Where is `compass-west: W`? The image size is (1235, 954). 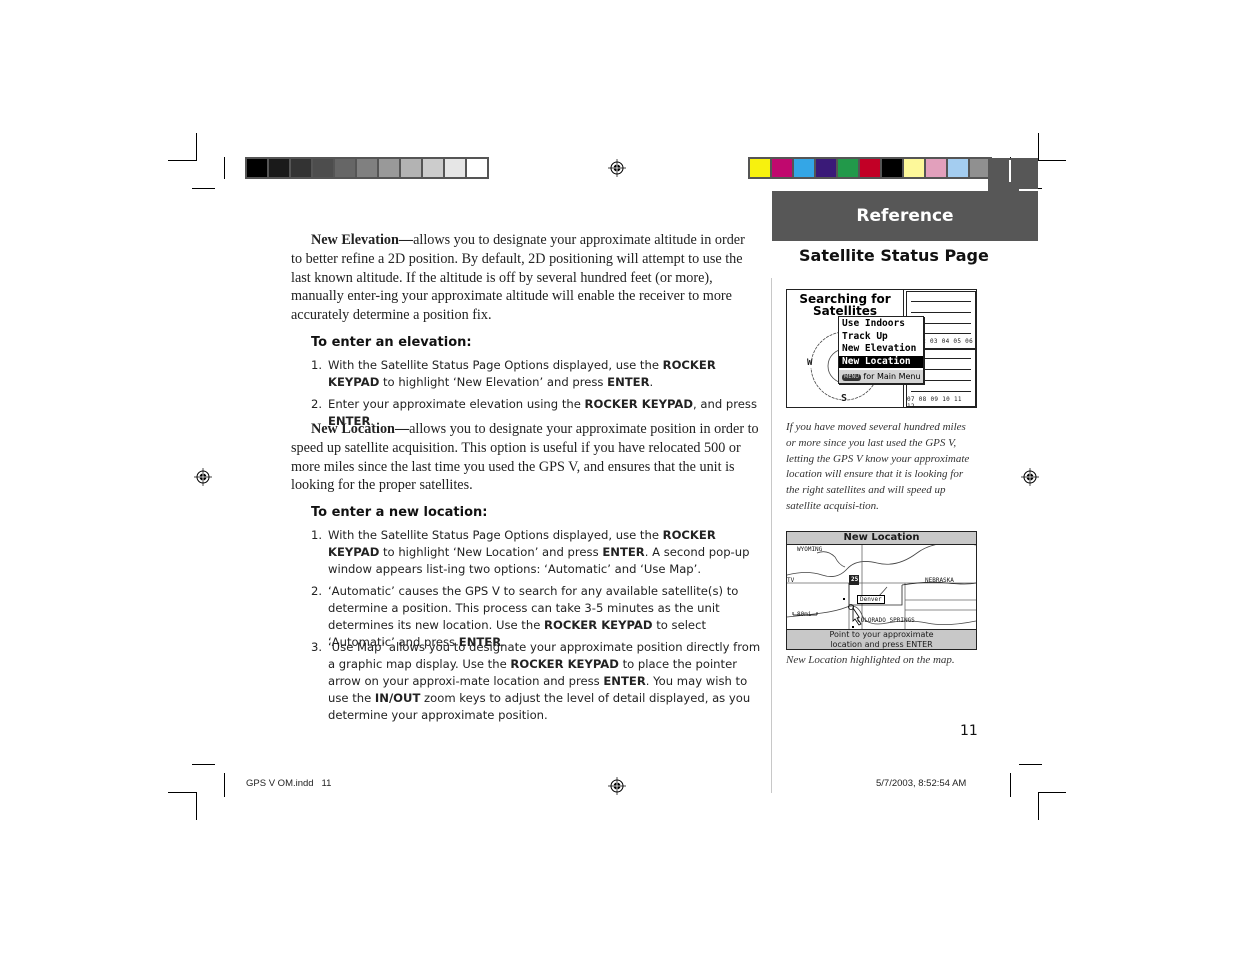 compass-west: W is located at coordinates (810, 363).